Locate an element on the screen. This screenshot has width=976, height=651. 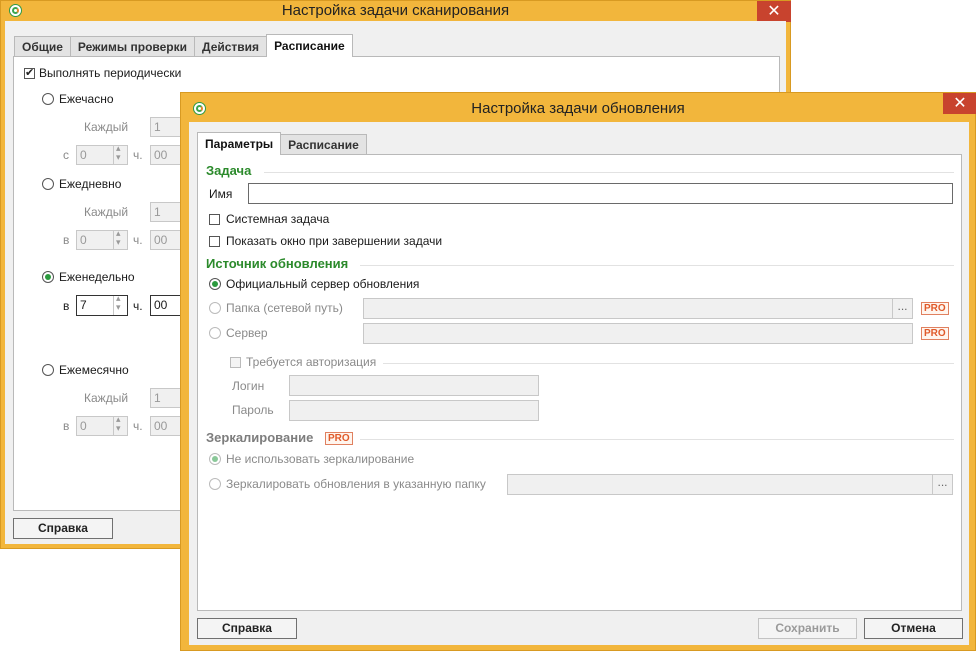
scan-window-title: Настройка задачи сканирования is located at coordinates (395, 10).